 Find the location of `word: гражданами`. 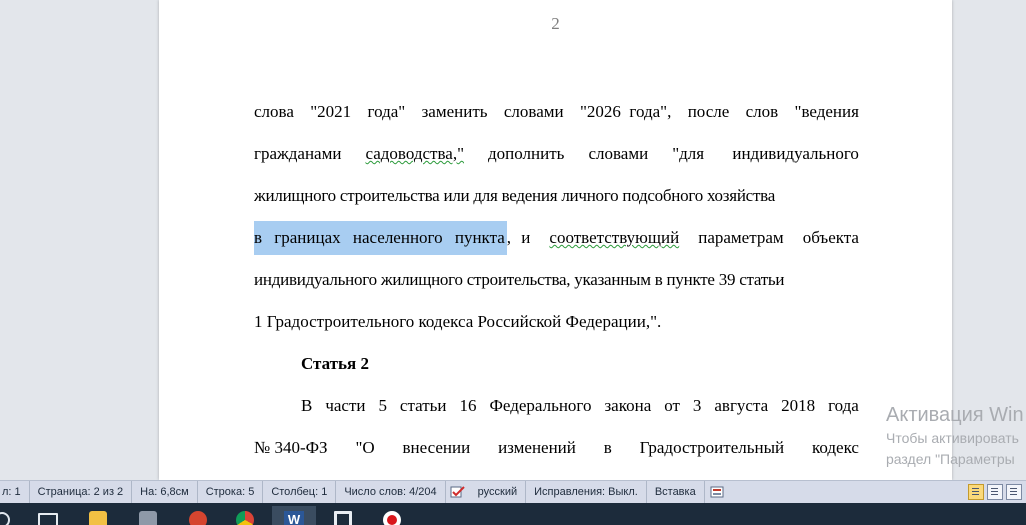

word: гражданами is located at coordinates (298, 153).